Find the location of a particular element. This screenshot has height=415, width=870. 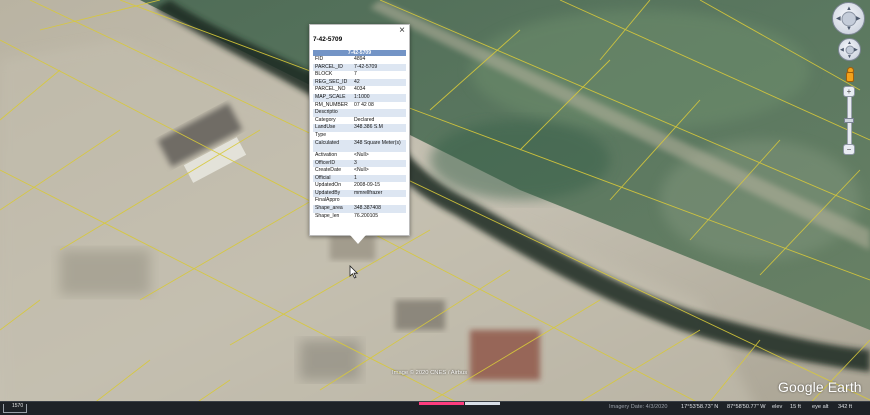

attribute-row: PARCEL_NO 4034 is located at coordinates (359, 90).